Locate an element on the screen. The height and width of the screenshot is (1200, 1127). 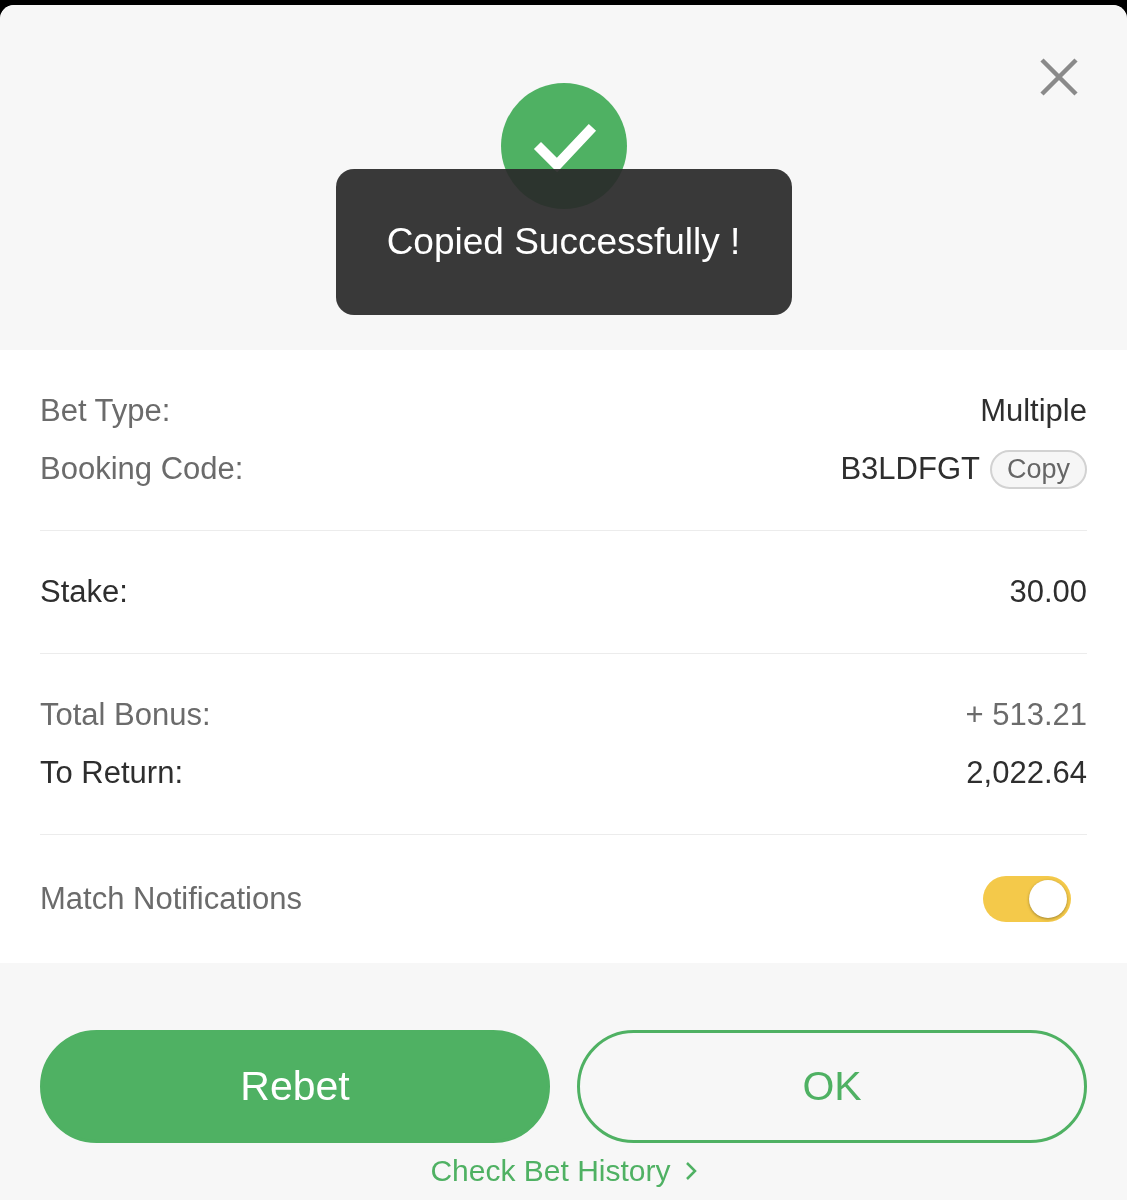
detail-label: To Return: is located at coordinates (111, 773).